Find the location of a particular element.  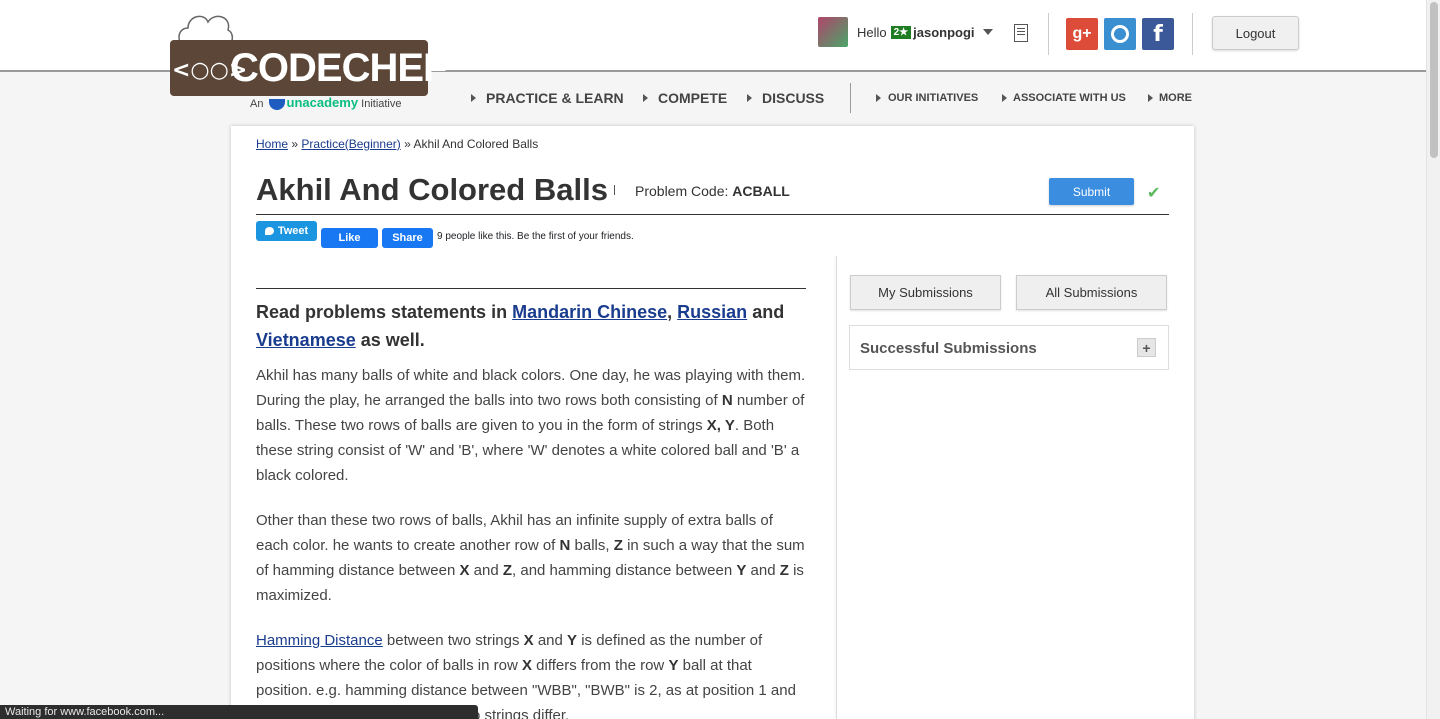

breadcrumb-current: Akhil And Colored Balls is located at coordinates (476, 144).